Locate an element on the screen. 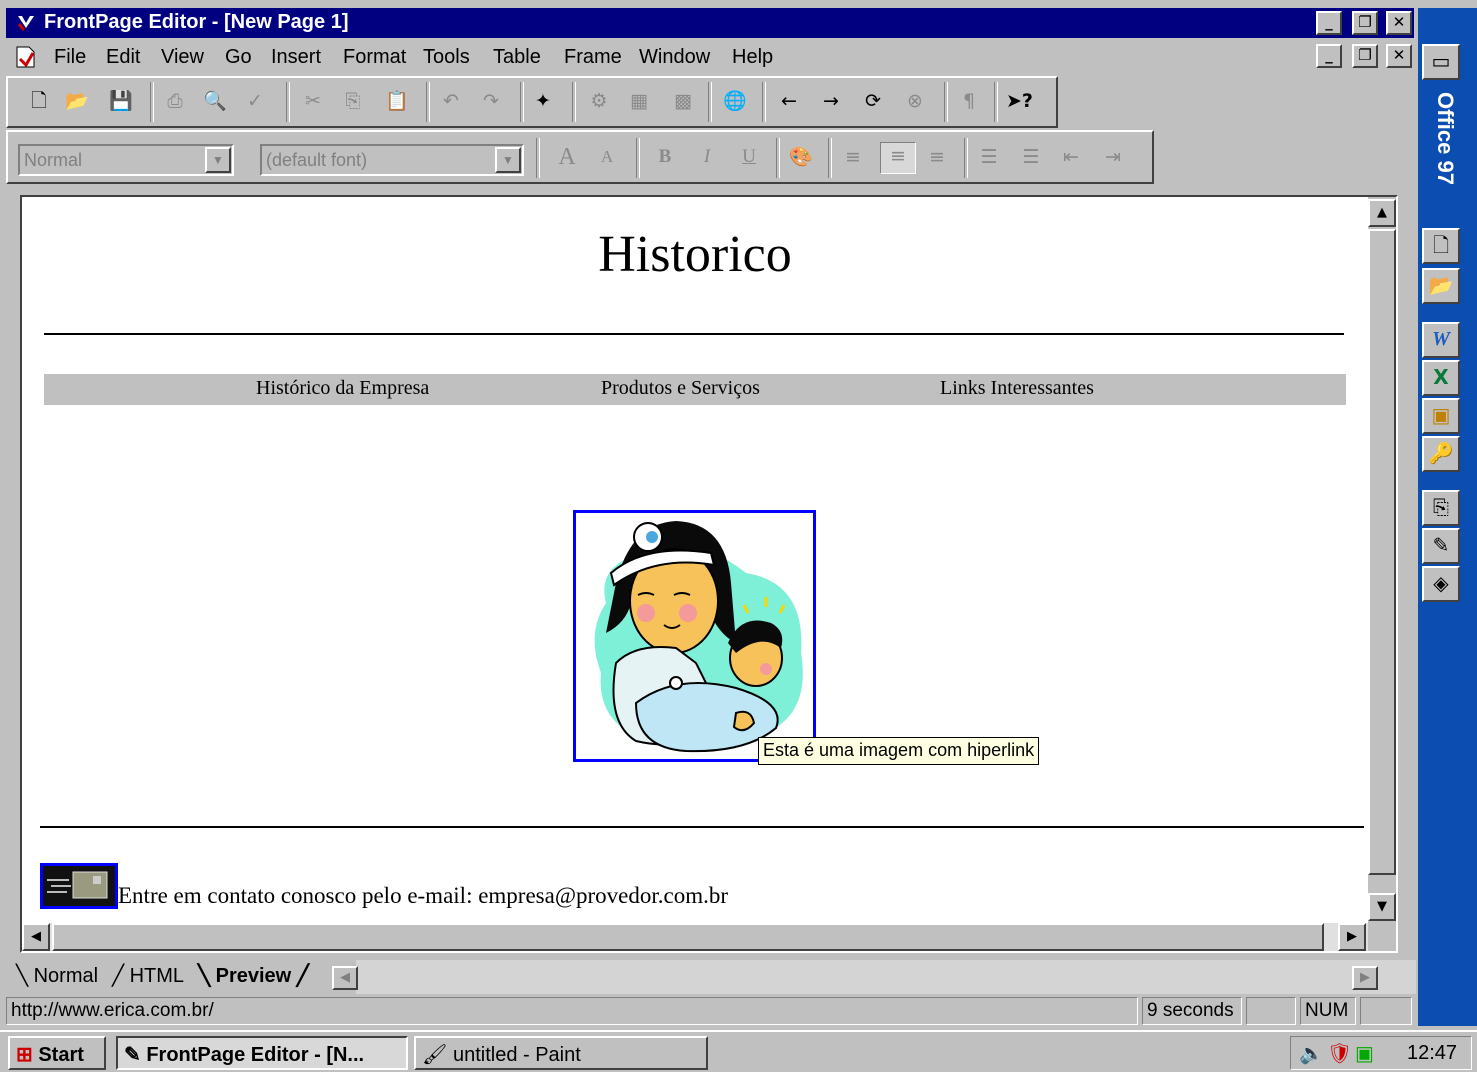 The width and height of the screenshot is (1477, 1072). system-tray: 🔈 🛡 ▣ 12:47 is located at coordinates (1381, 1053).